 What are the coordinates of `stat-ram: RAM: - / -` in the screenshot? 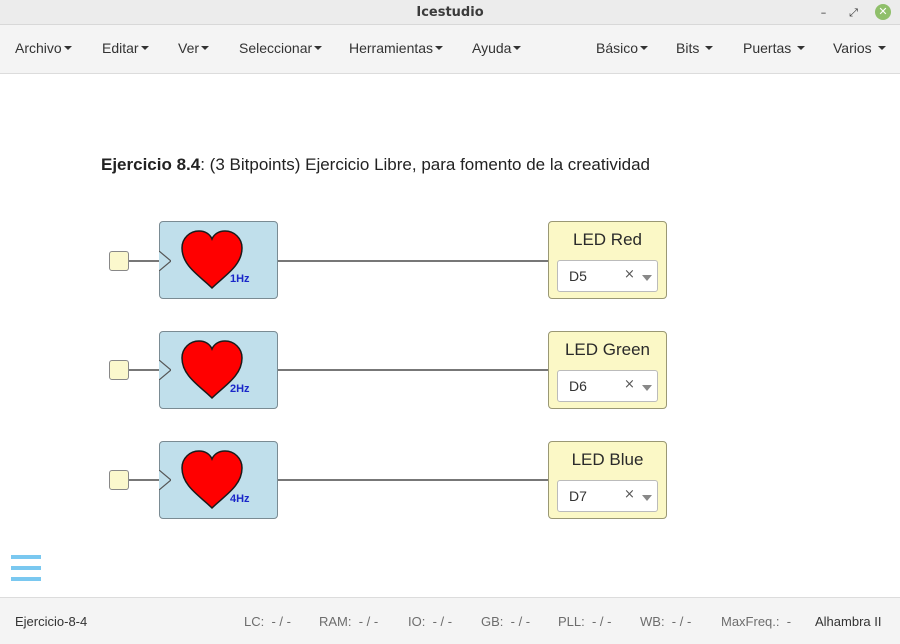 It's located at (349, 621).